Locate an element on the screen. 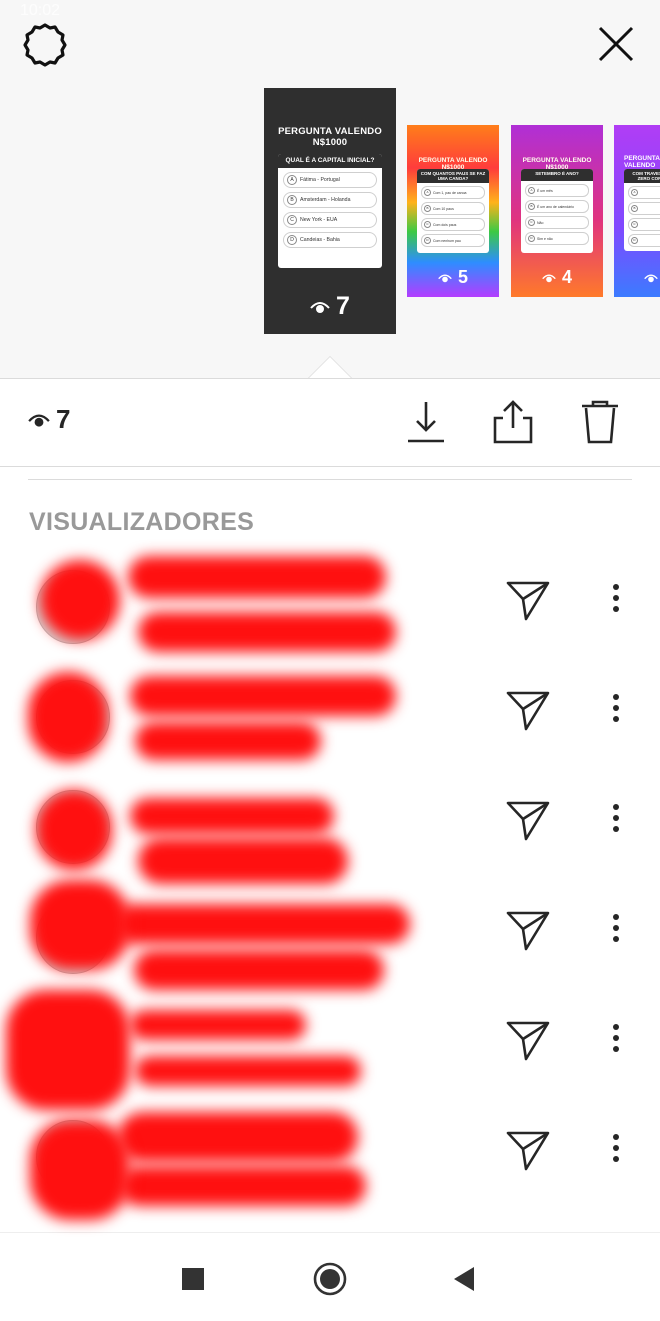 This screenshot has height=1321, width=660. home-button is located at coordinates (330, 1279).